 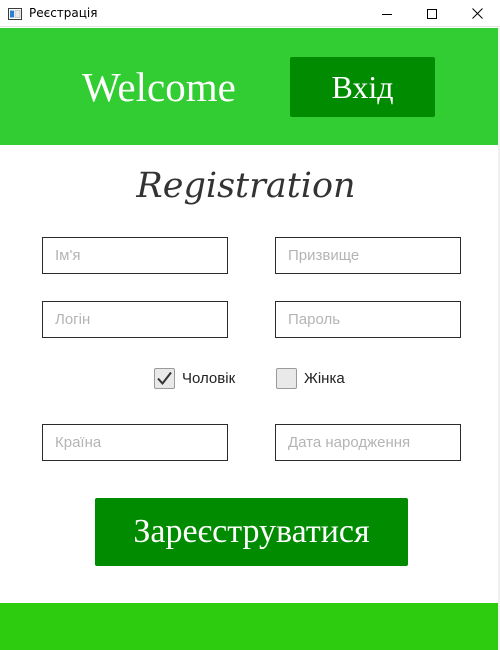 I want to click on country-field, so click(x=135, y=442).